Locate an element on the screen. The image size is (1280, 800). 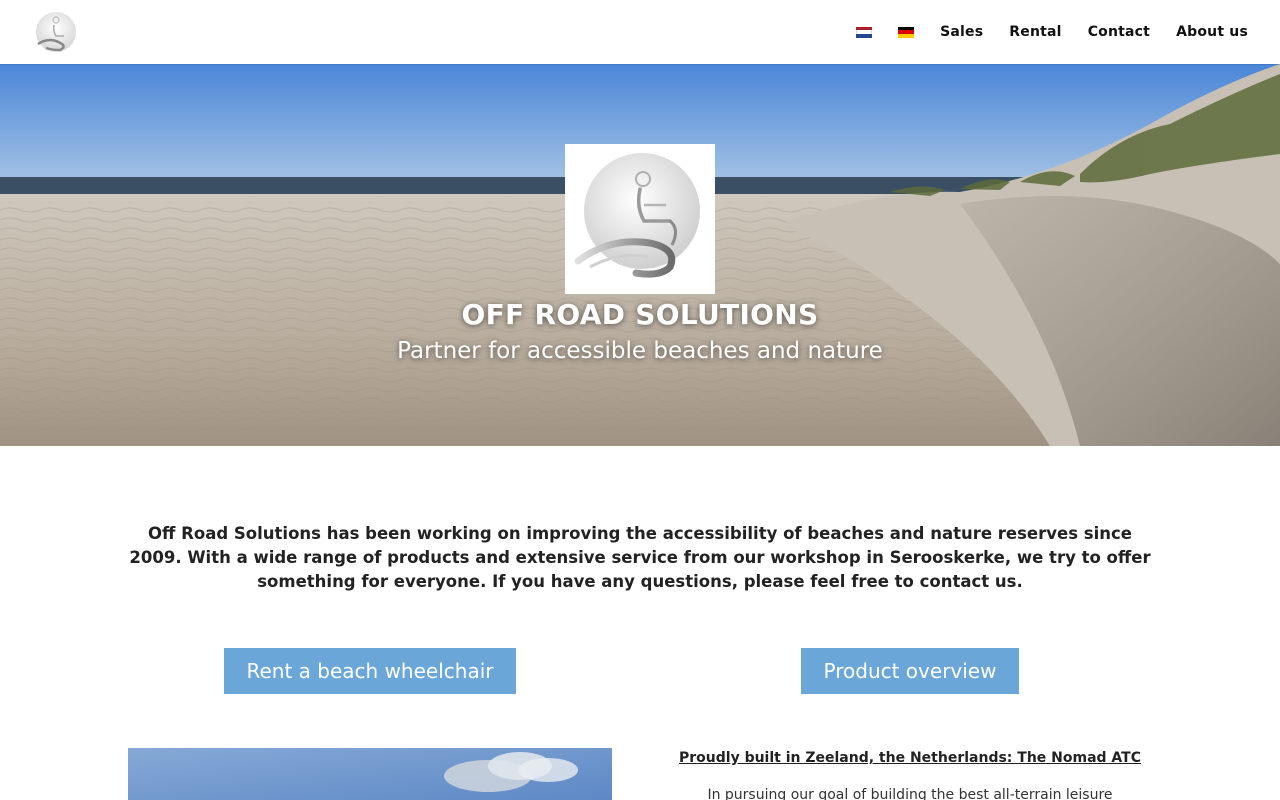
product-overview-button: Product overview is located at coordinates (910, 671).